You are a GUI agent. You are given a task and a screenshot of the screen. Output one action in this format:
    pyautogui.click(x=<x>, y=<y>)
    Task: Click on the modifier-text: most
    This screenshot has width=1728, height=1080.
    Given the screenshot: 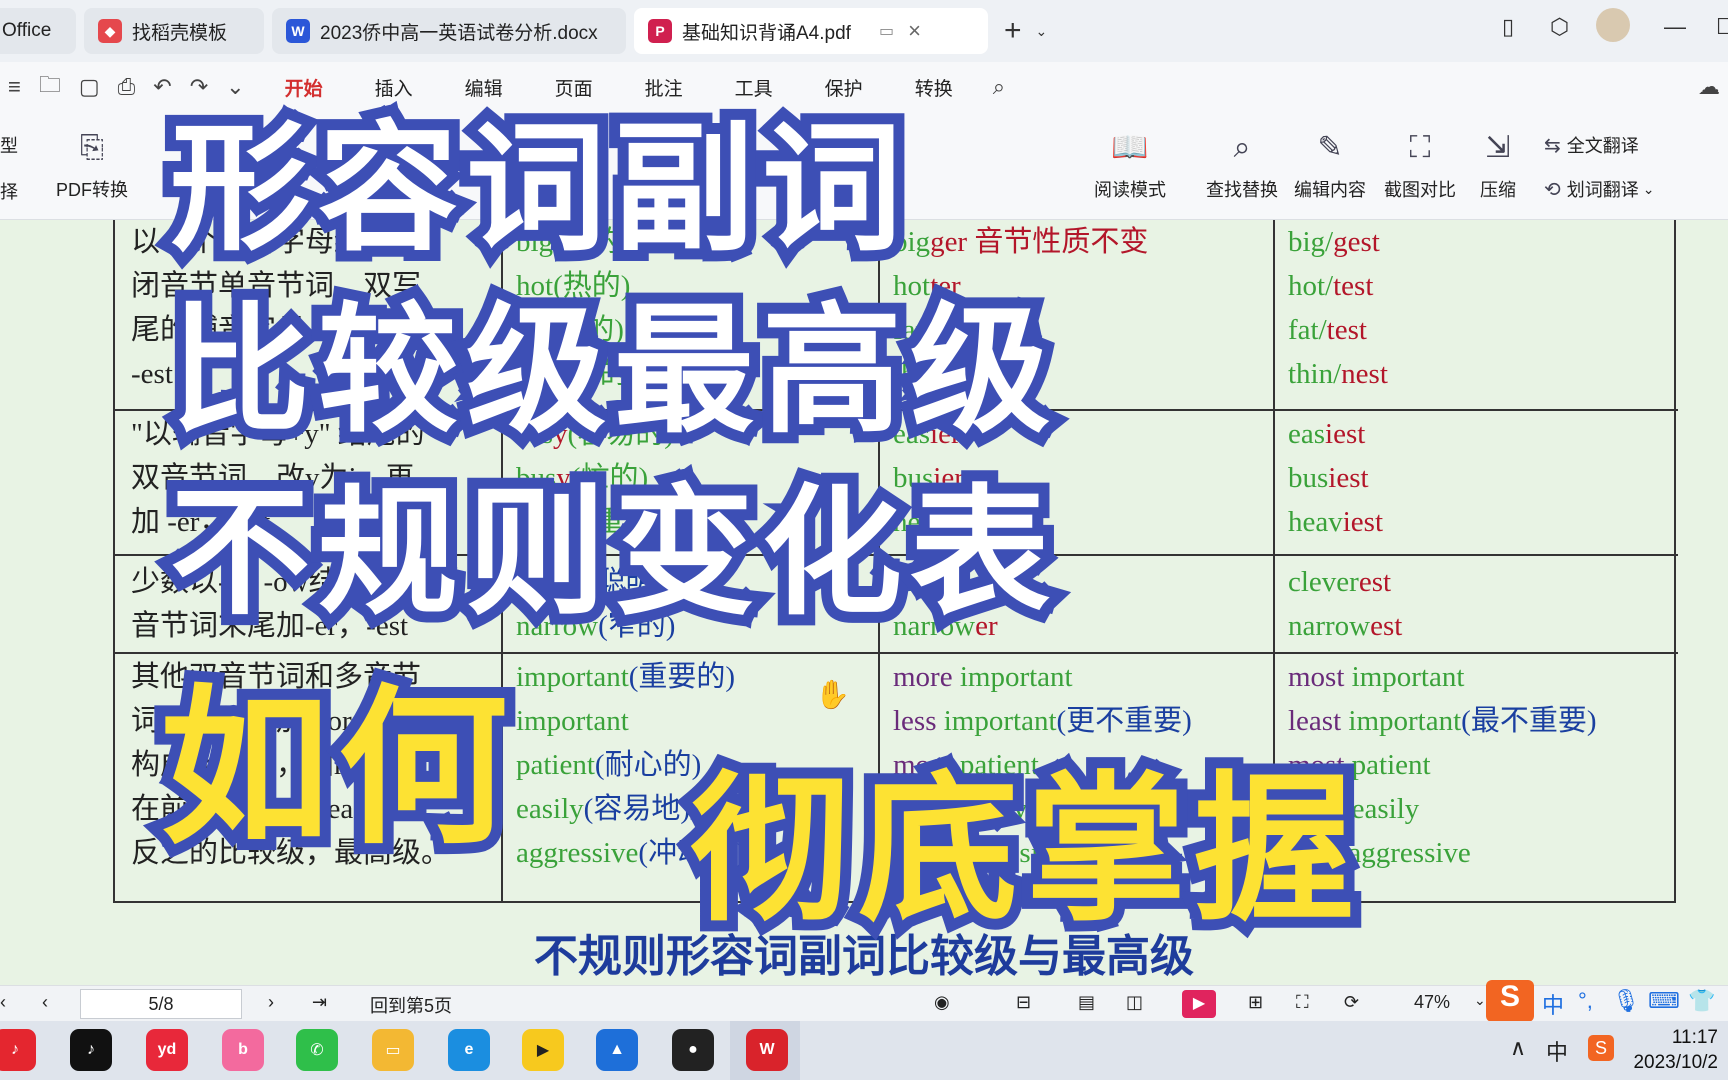 What is the action you would take?
    pyautogui.click(x=1316, y=677)
    